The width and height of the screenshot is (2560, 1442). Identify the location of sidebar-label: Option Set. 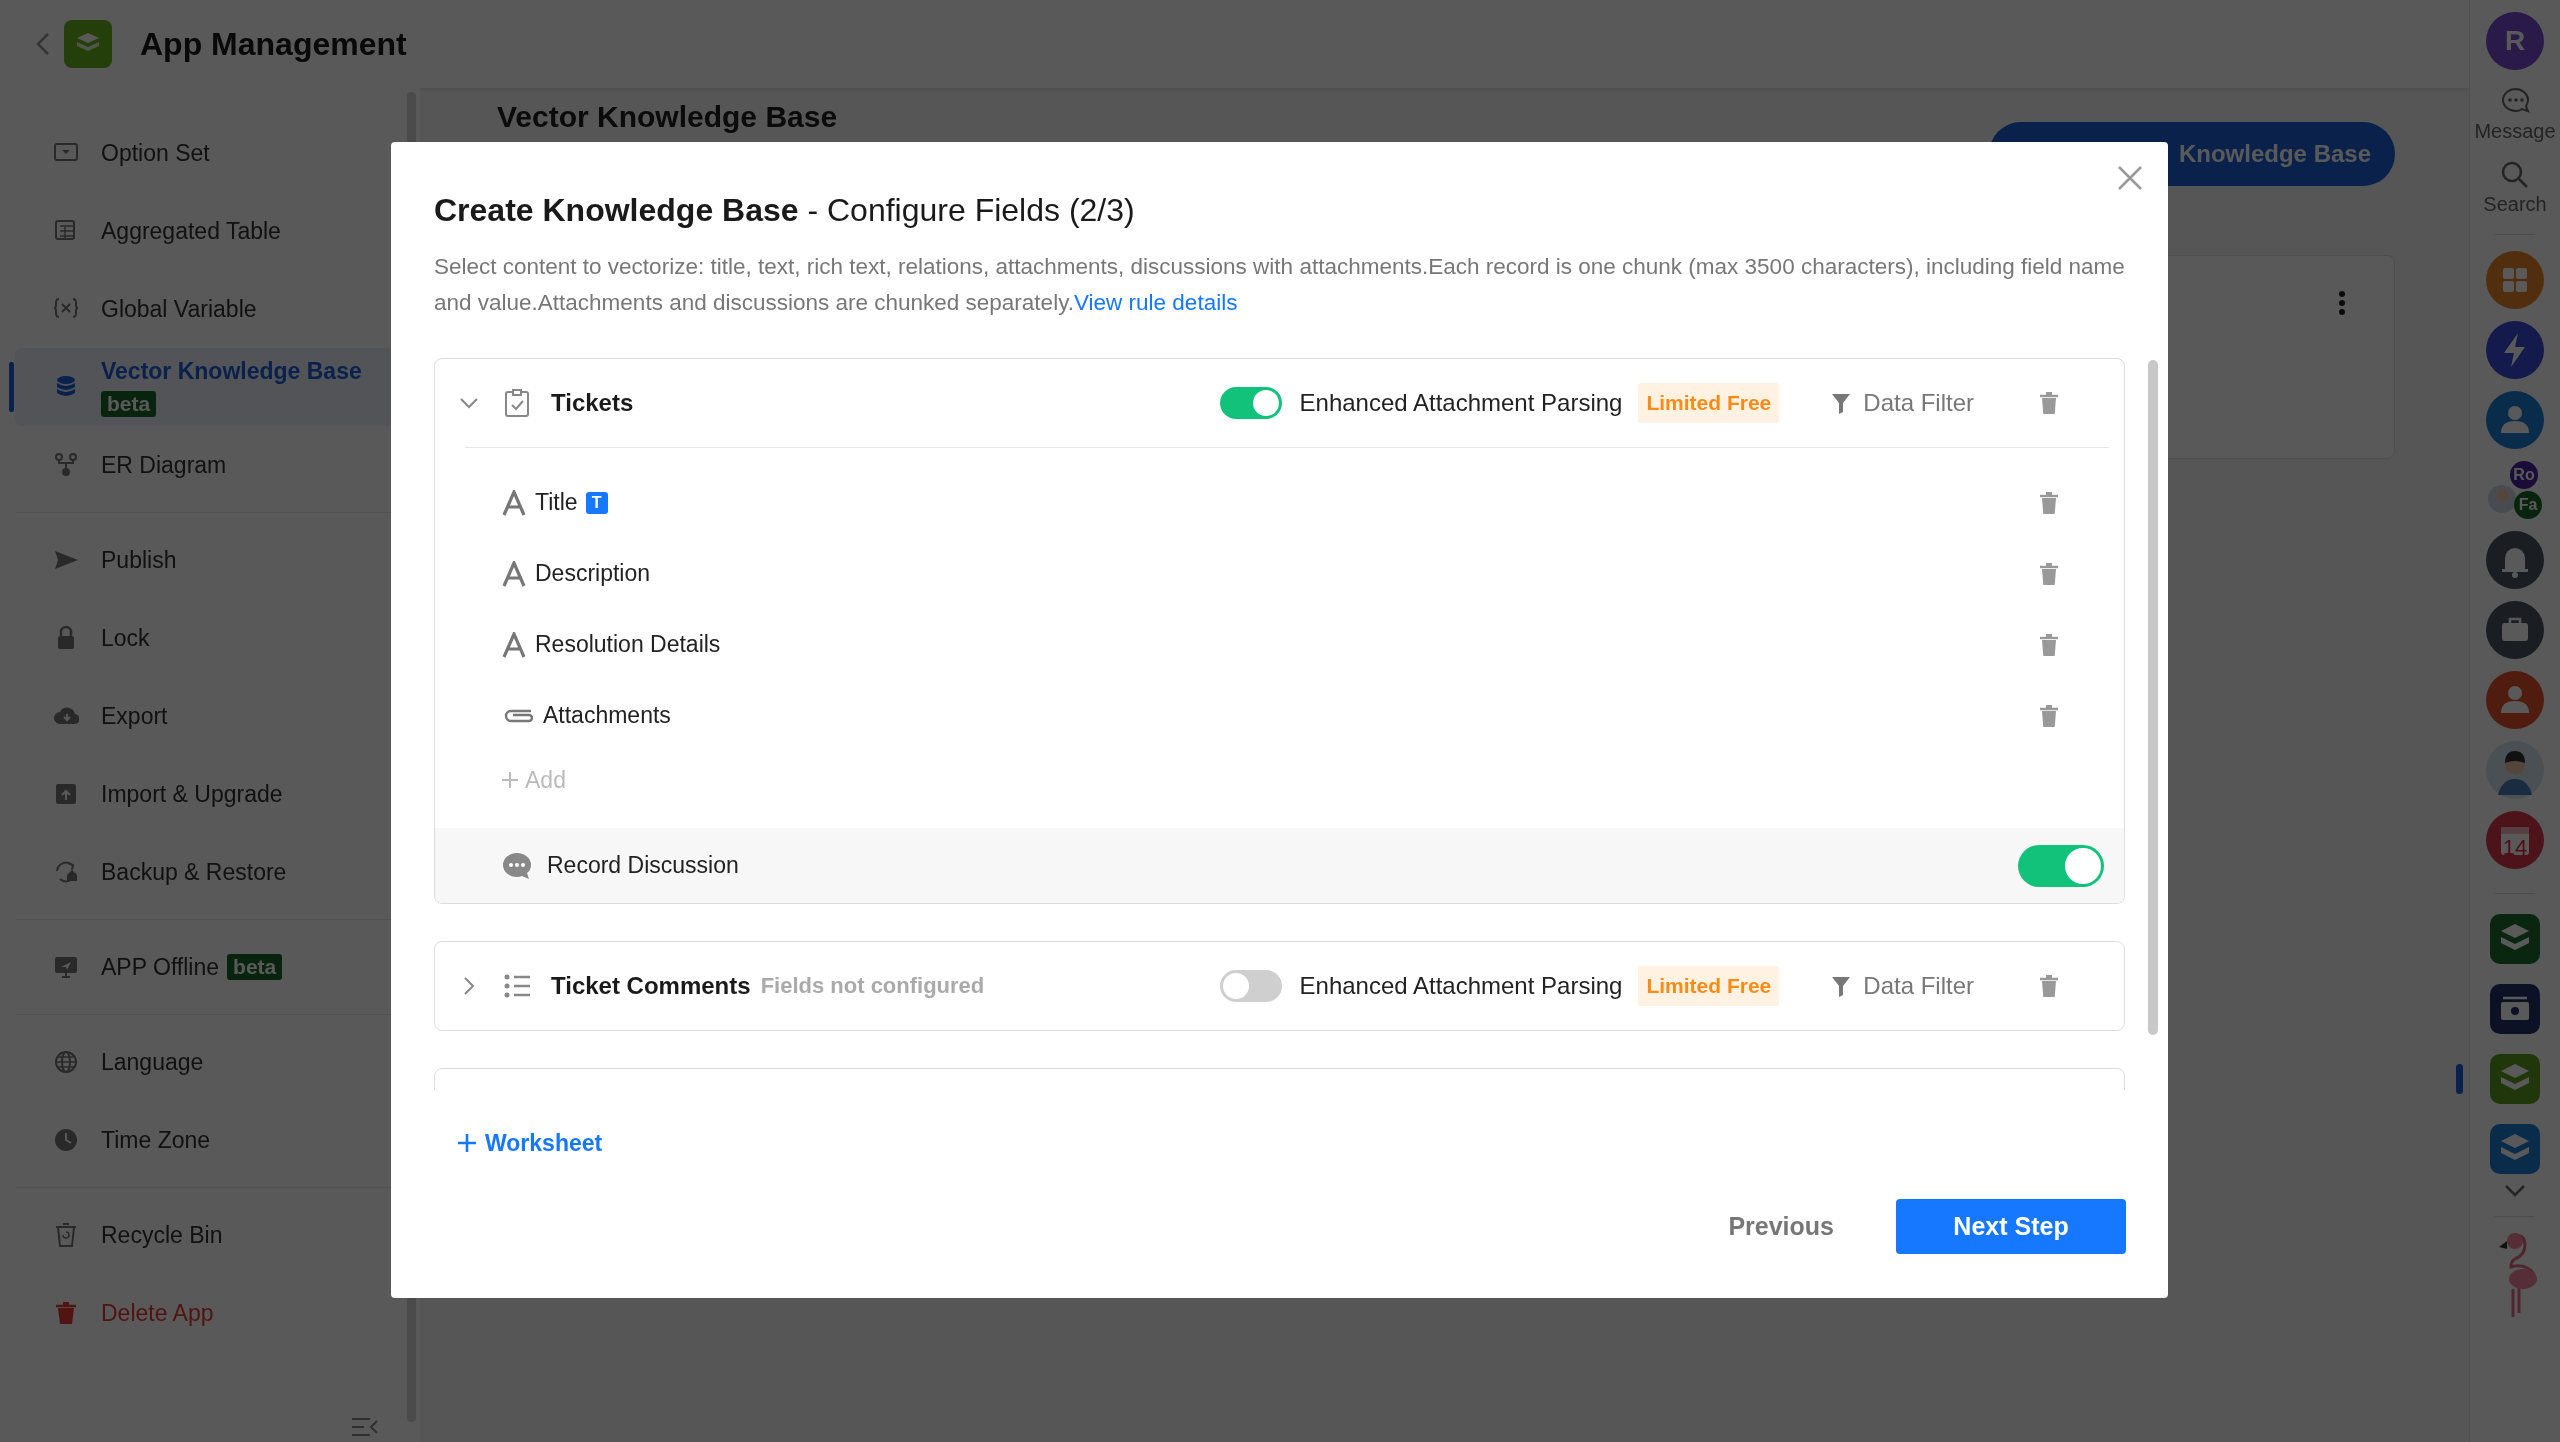
(155, 153).